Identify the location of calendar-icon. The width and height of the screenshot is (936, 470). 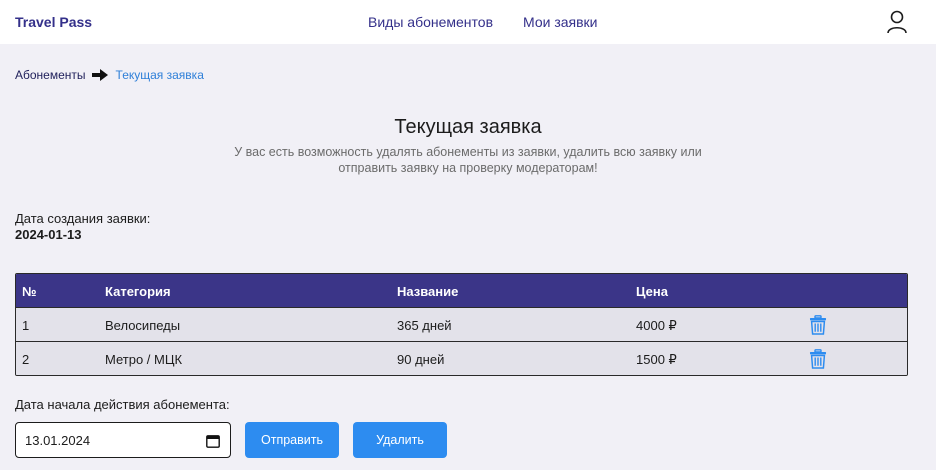
(213, 441).